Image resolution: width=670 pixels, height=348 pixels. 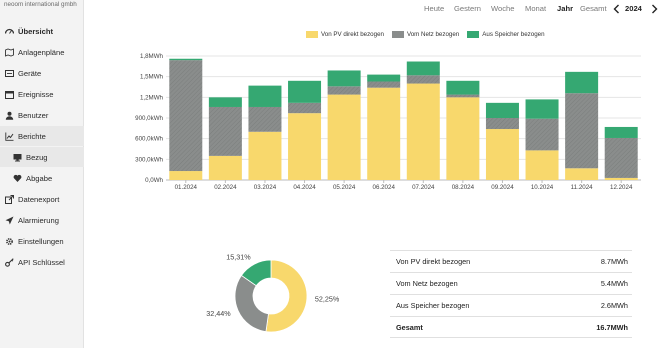 I want to click on x-tick-label: 05.2024, so click(x=344, y=187).